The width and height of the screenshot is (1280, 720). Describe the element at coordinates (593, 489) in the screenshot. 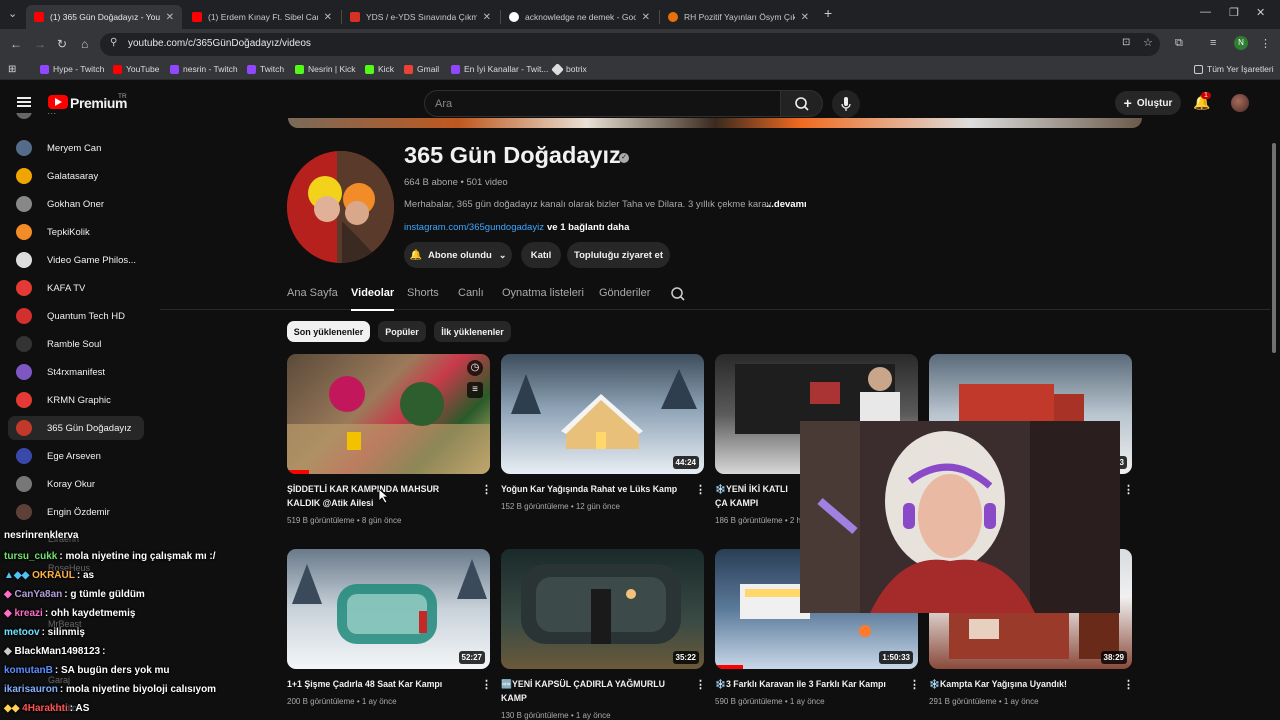

I see `video-title: Yoğun Kar Yağışında Rahat ve Lüks Kamp` at that location.